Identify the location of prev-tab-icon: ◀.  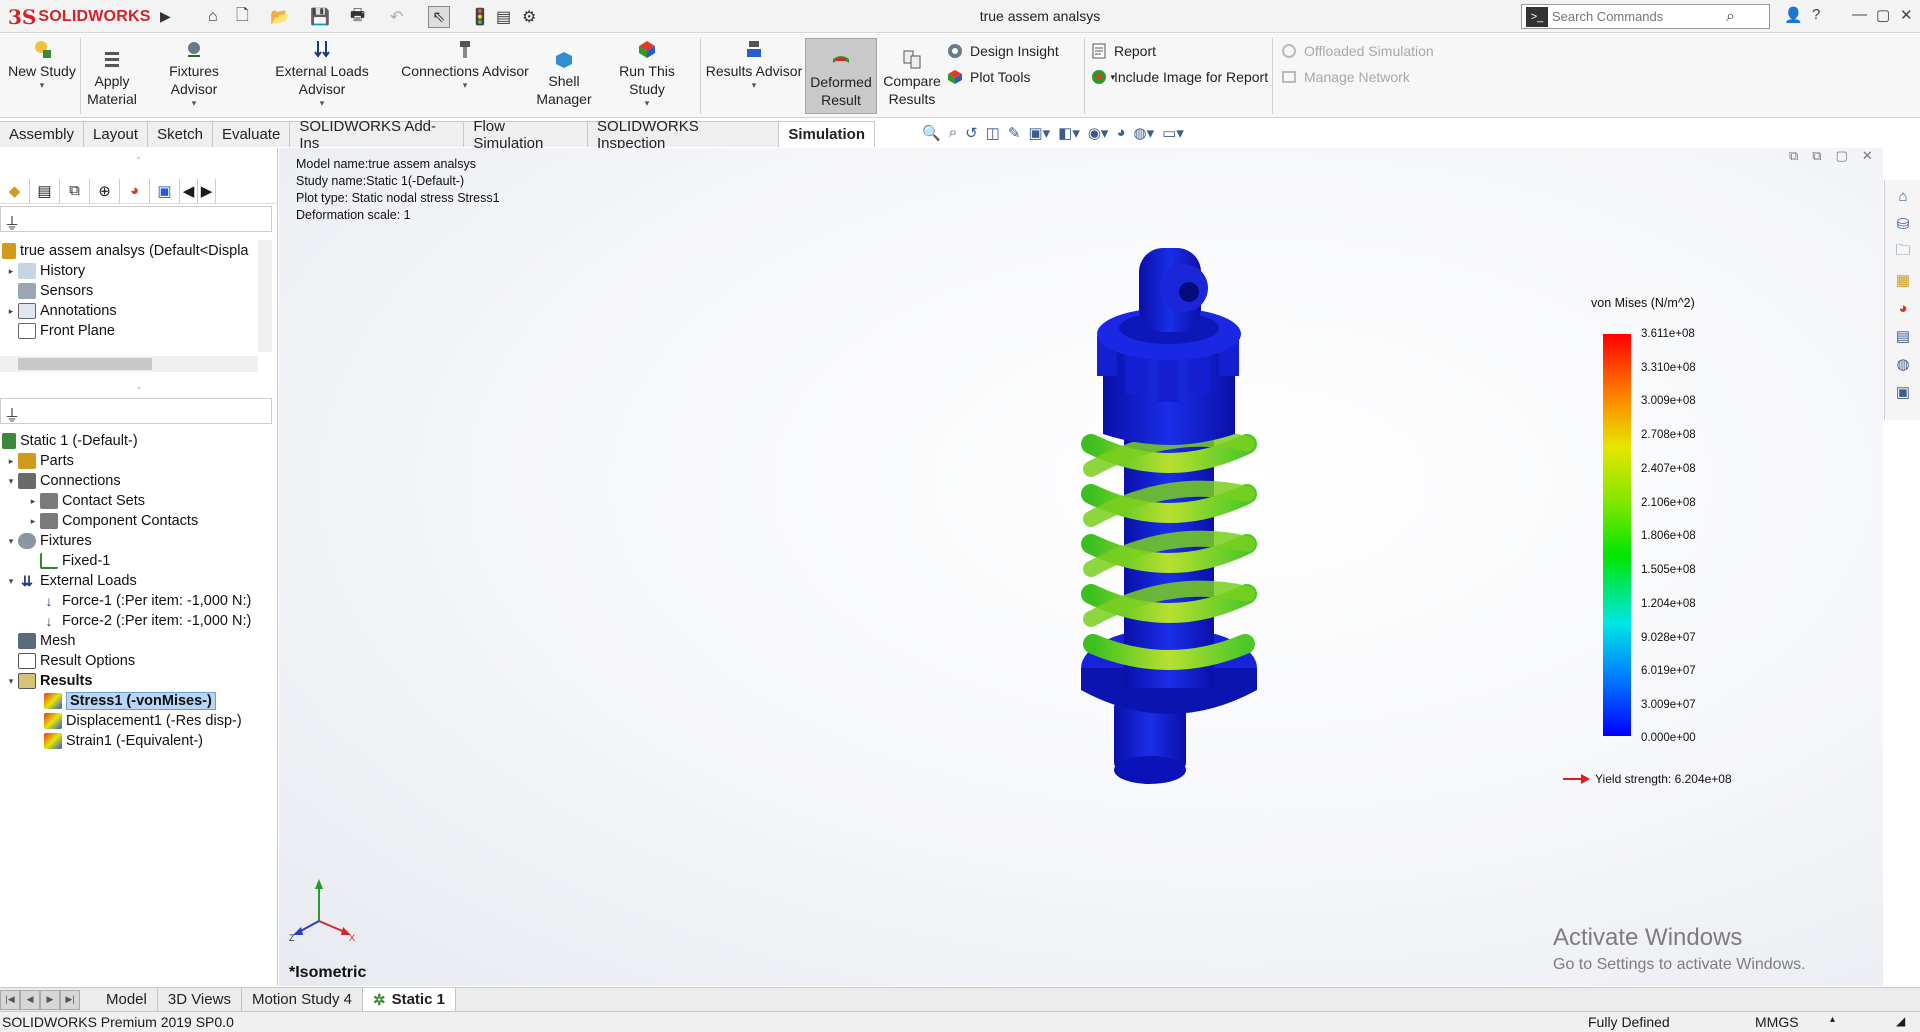
(30, 999).